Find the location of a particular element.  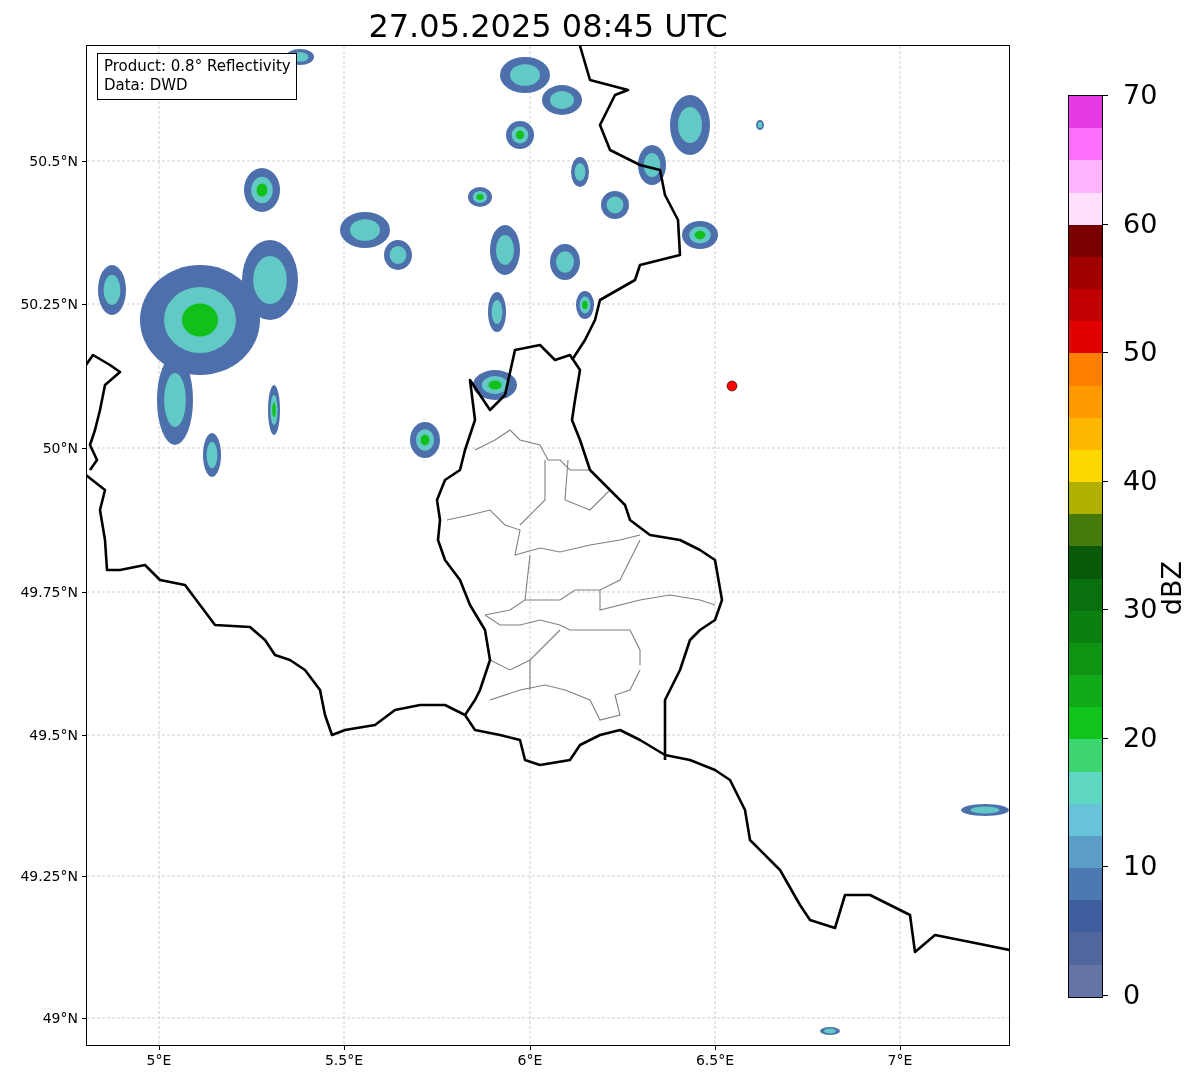

latitude-label: 49.25°N is located at coordinates (49, 876).